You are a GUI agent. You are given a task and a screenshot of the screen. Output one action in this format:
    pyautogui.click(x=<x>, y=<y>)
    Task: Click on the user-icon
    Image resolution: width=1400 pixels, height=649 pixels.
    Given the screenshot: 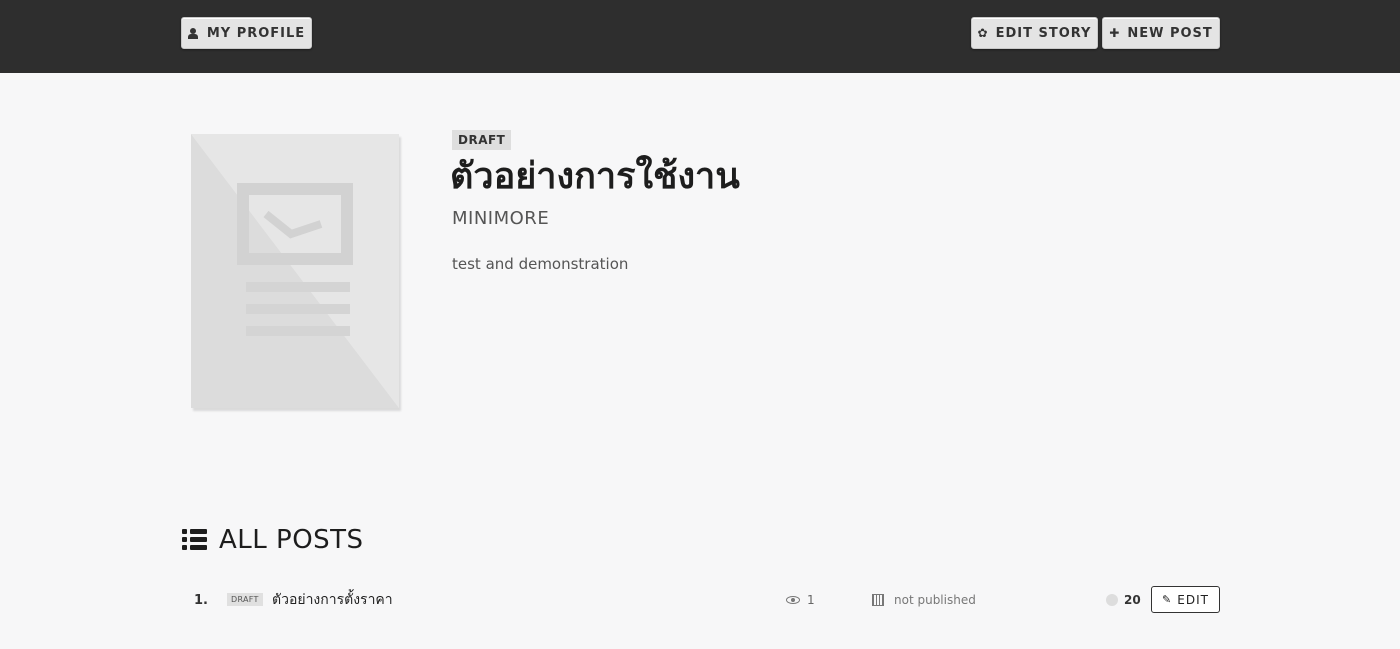 What is the action you would take?
    pyautogui.click(x=192, y=33)
    